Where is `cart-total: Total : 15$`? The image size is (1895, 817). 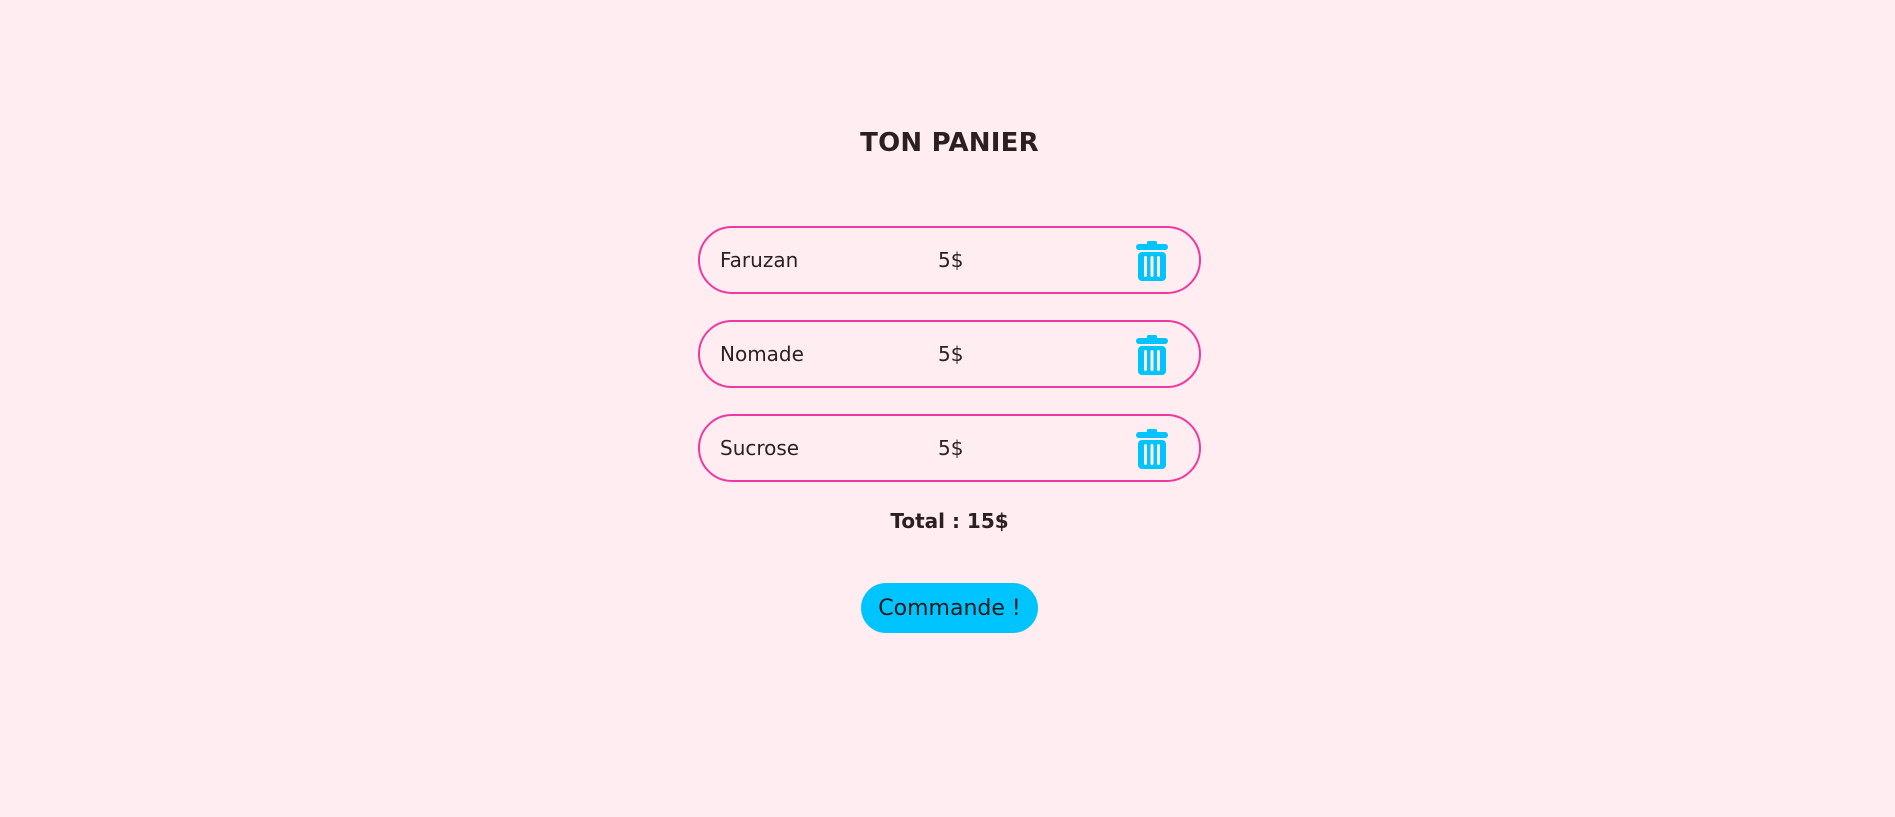 cart-total: Total : 15$ is located at coordinates (949, 521).